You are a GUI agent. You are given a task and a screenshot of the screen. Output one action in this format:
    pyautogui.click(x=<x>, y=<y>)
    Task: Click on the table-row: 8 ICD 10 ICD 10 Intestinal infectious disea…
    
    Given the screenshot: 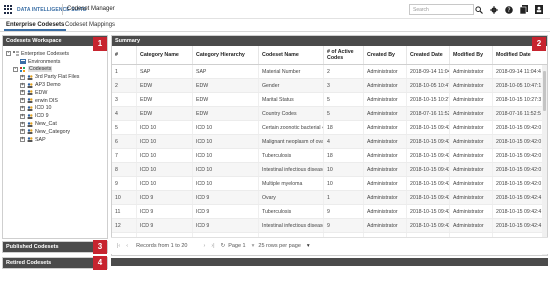 What is the action you would take?
    pyautogui.click(x=329, y=170)
    